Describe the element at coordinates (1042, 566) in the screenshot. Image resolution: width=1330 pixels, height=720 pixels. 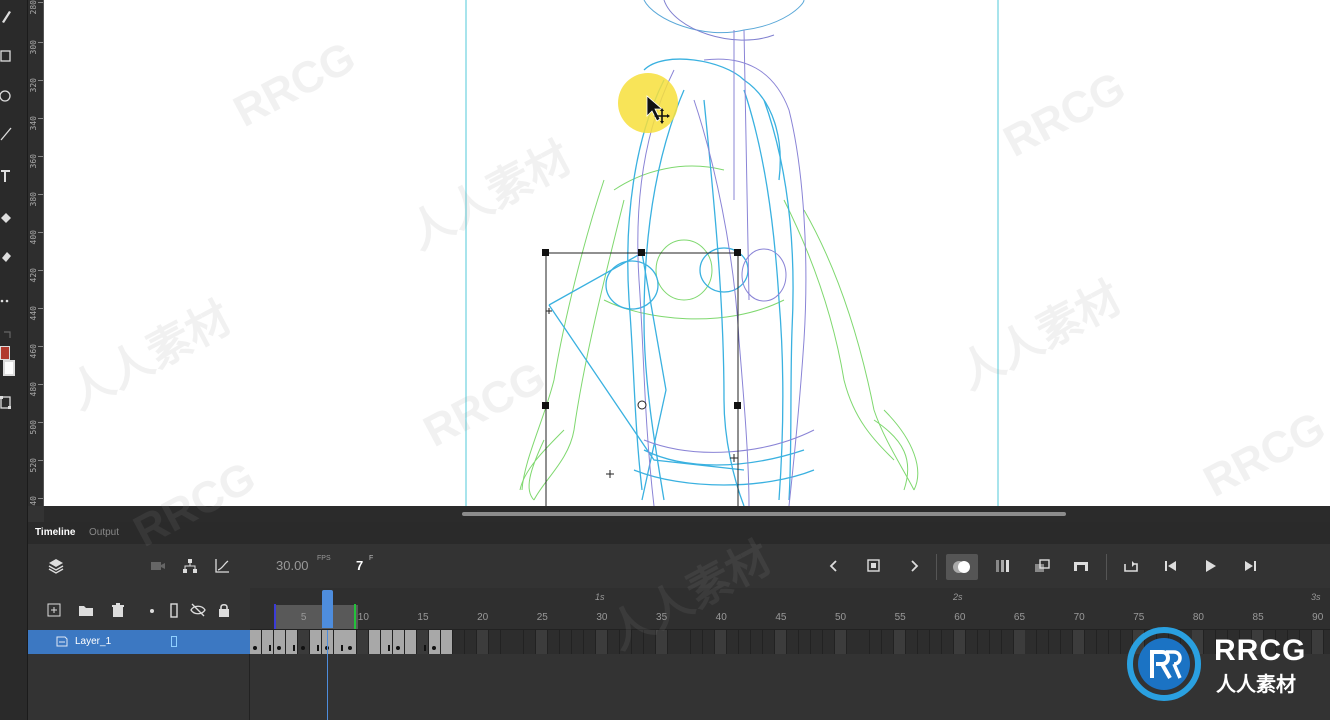
I see `edit-multiple-frames-icon` at that location.